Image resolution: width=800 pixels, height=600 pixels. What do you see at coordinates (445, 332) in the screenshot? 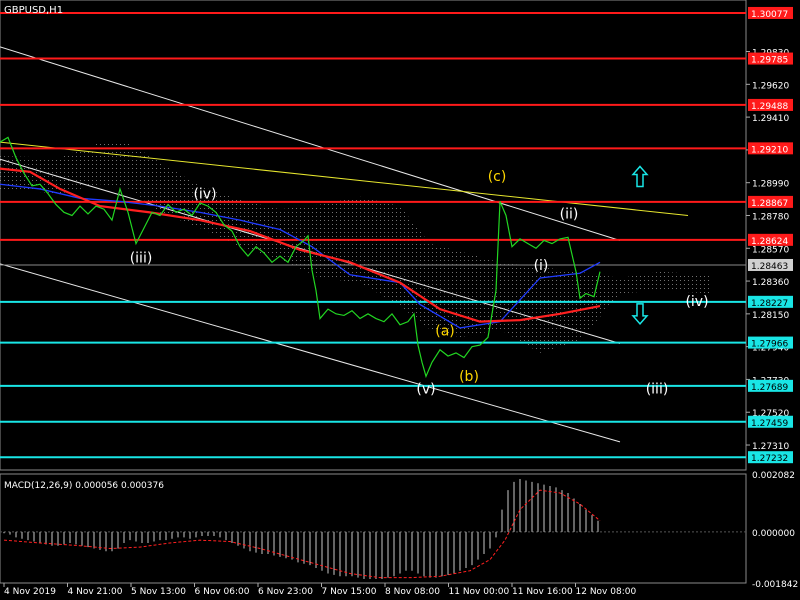
I see `wave-label: (a)` at bounding box center [445, 332].